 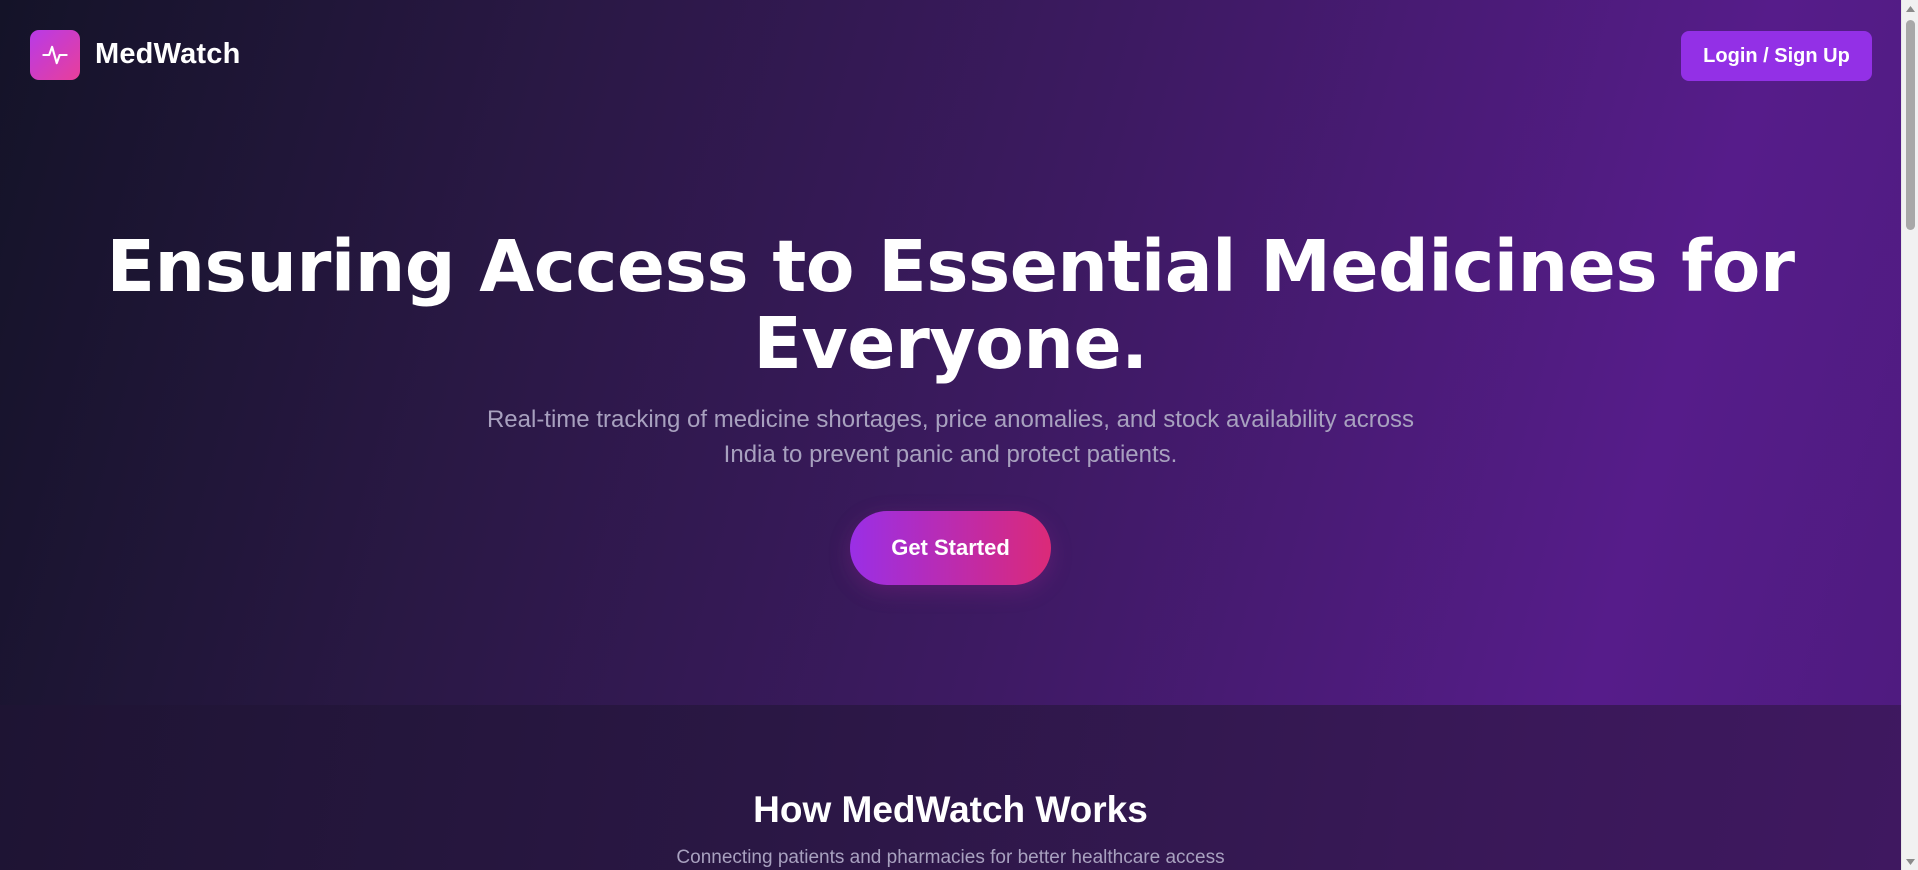 What do you see at coordinates (1910, 861) in the screenshot?
I see `scroll-down-arrow-icon` at bounding box center [1910, 861].